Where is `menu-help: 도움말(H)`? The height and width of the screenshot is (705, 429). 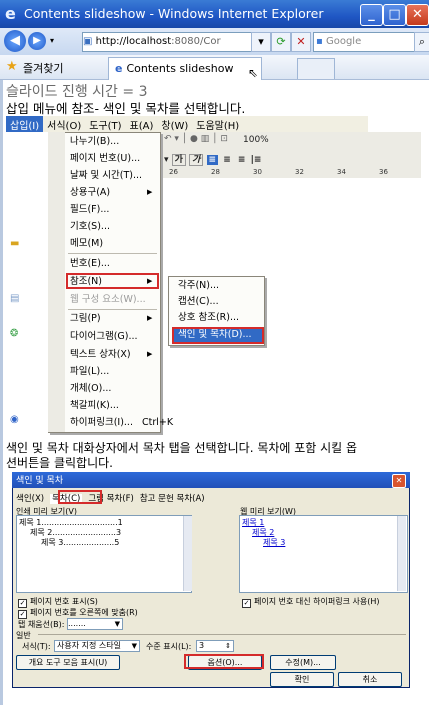
menu-help: 도움말(H) is located at coordinates (217, 124).